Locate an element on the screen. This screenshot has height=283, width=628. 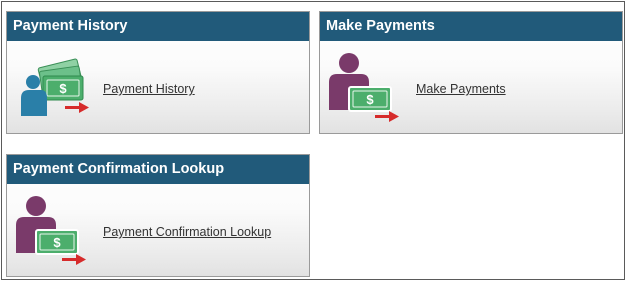
tile-title: Make Payments is located at coordinates (471, 26).